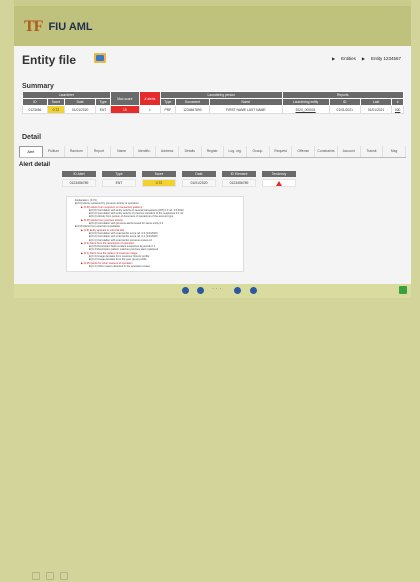 This screenshot has width=420, height=582. Describe the element at coordinates (167, 151) in the screenshot. I see `tab: Address` at that location.